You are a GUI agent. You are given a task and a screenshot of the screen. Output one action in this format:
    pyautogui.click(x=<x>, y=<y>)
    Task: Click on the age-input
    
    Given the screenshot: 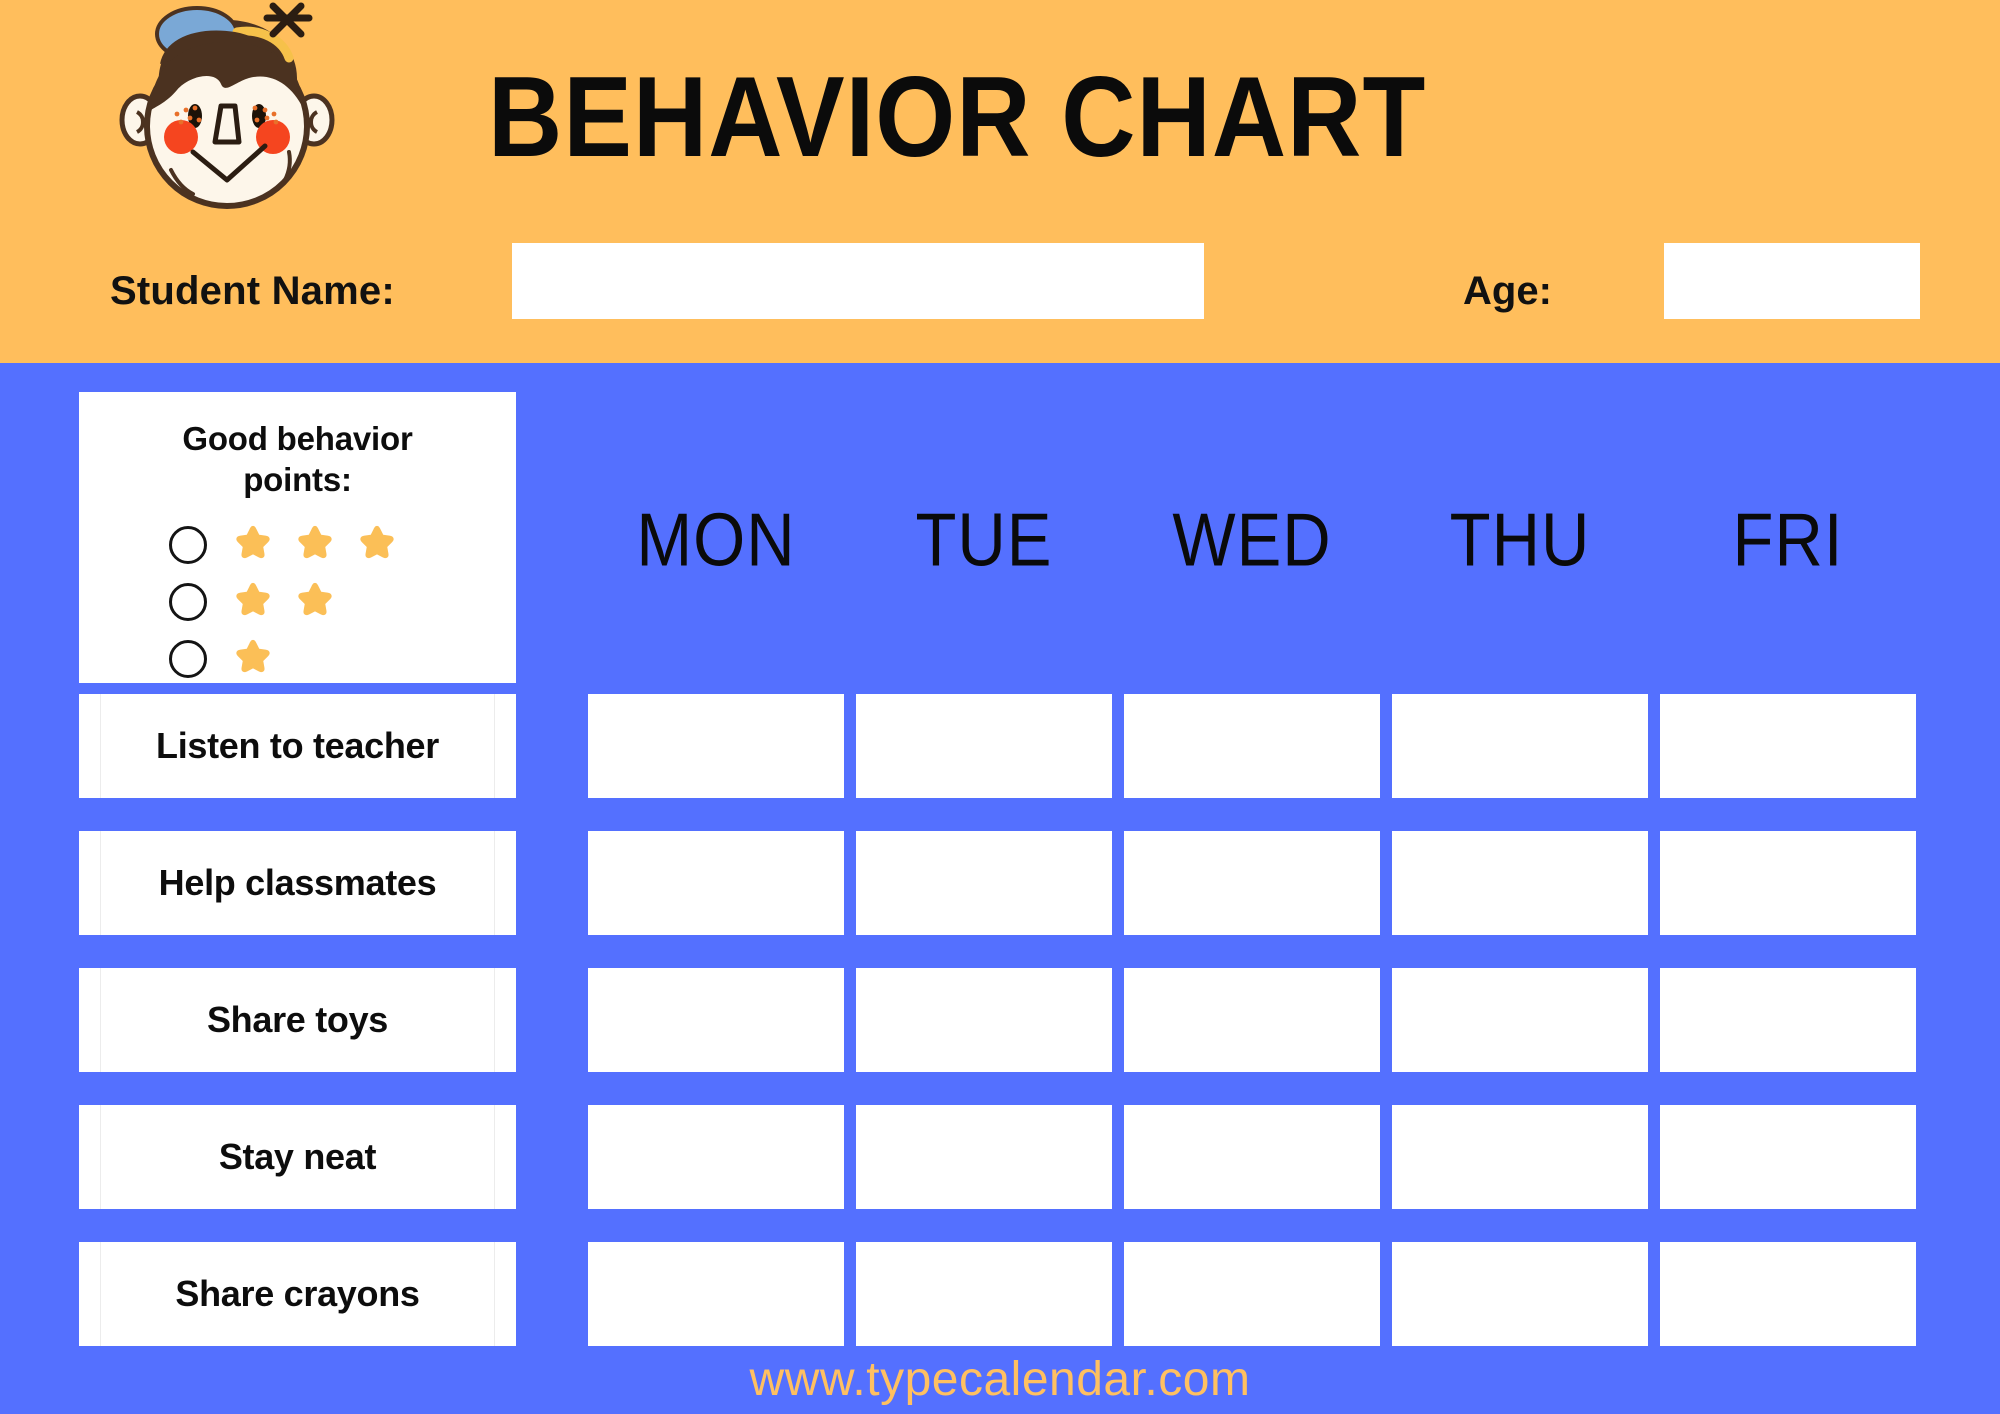 What is the action you would take?
    pyautogui.click(x=1792, y=281)
    